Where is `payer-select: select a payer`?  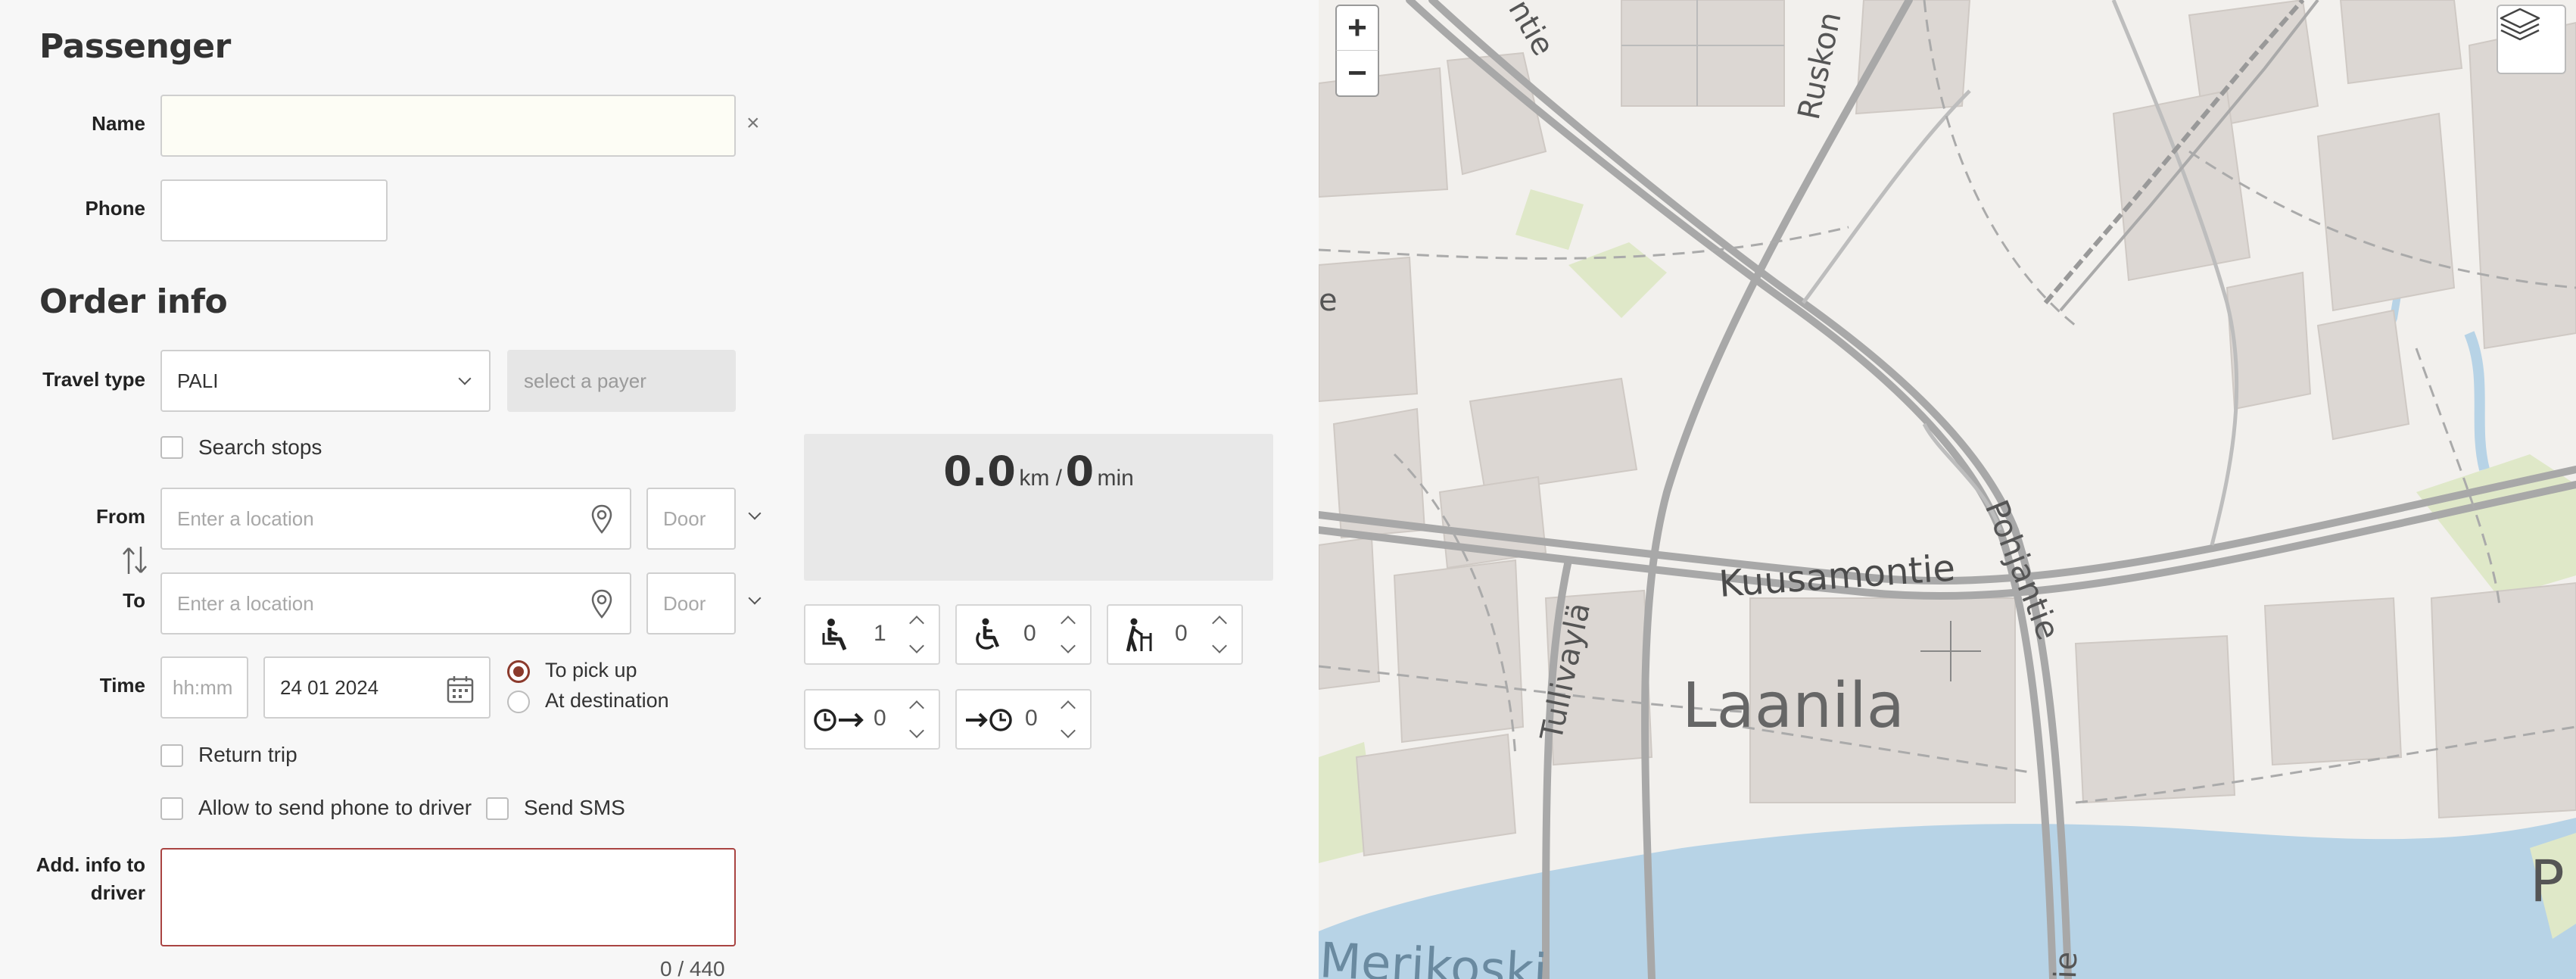 payer-select: select a payer is located at coordinates (621, 381).